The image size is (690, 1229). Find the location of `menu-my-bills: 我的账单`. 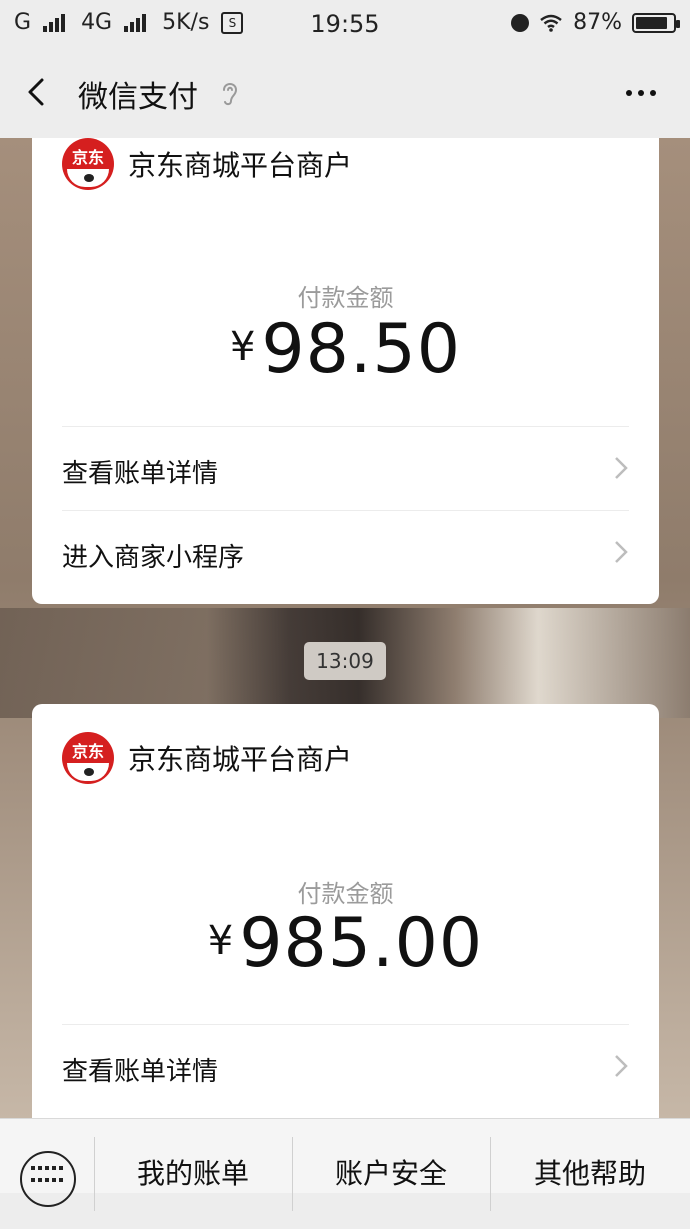

menu-my-bills: 我的账单 is located at coordinates (193, 1156).